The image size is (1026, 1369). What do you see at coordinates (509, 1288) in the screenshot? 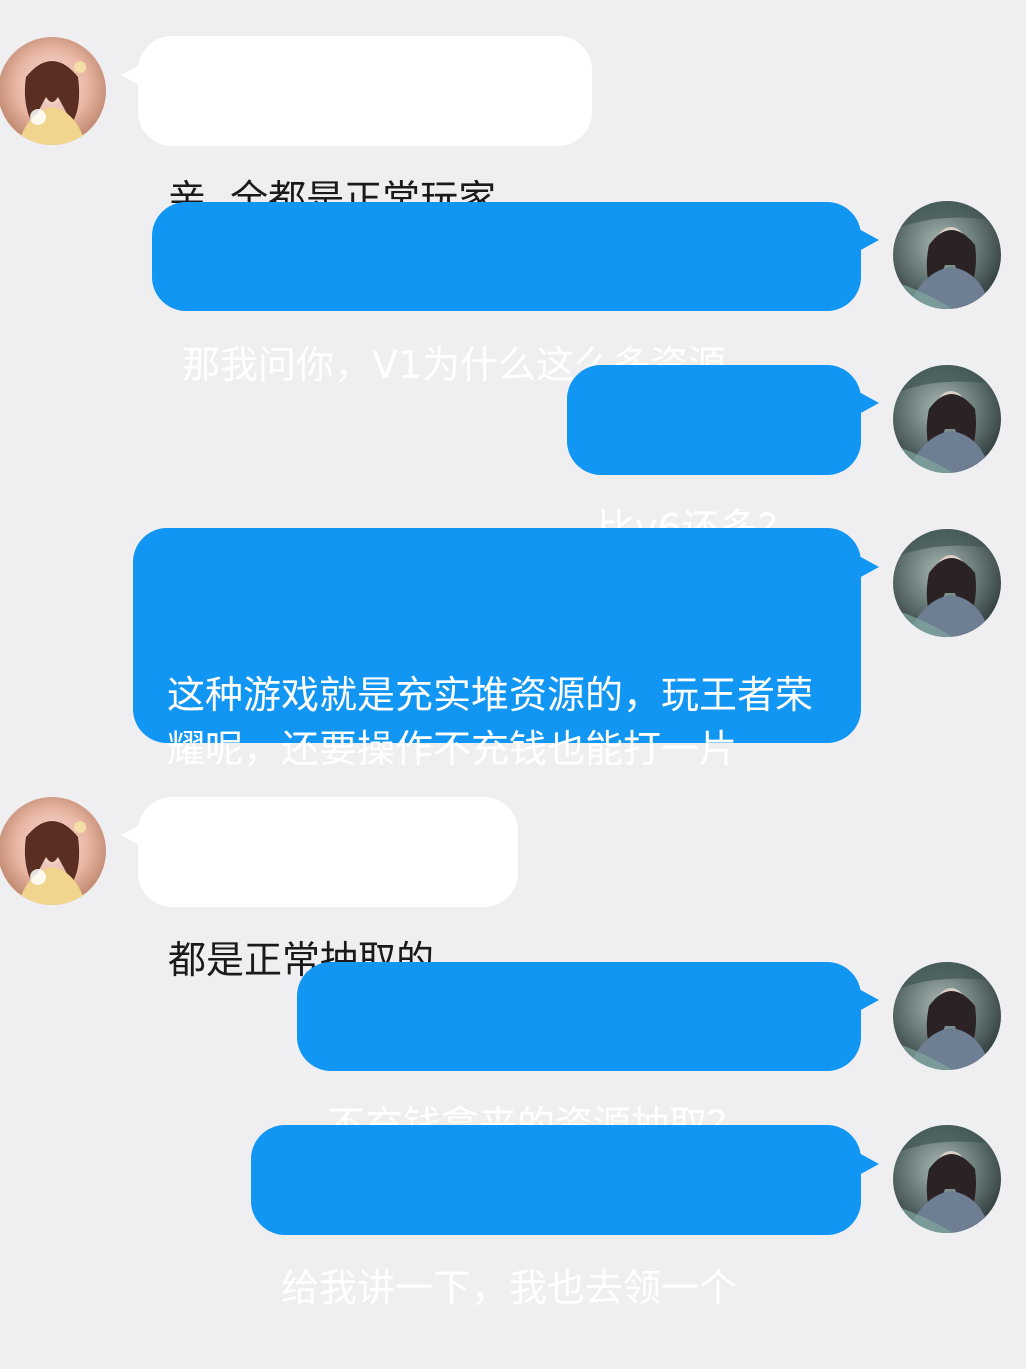
I see `message-text: 给我讲一下，我也去领一个` at bounding box center [509, 1288].